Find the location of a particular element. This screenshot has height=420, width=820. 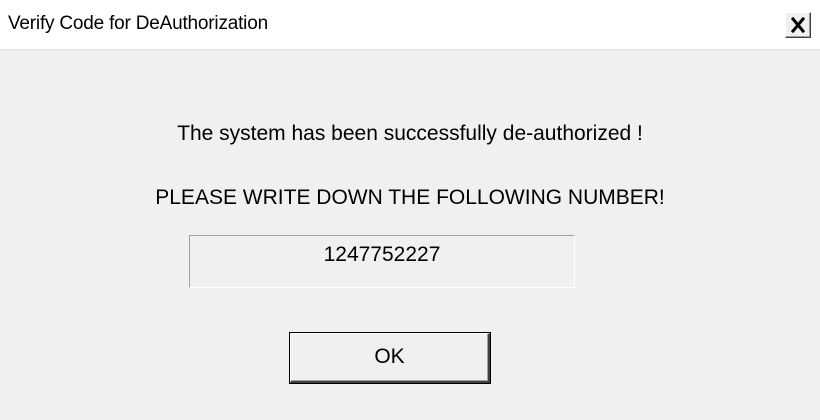

instruction-message: PLEASE WRITE DOWN THE FOLLOWING NUMBER! is located at coordinates (410, 197).